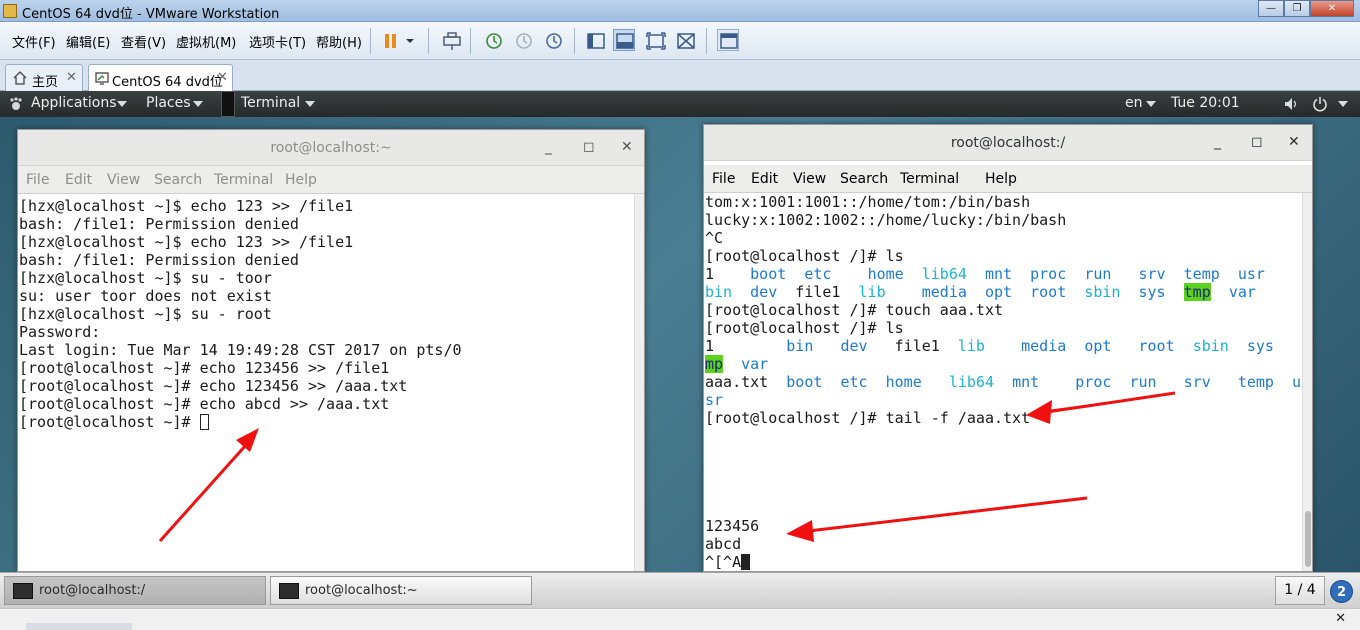  What do you see at coordinates (548, 147) in the screenshot?
I see `terminal-left-minimize-icon: _` at bounding box center [548, 147].